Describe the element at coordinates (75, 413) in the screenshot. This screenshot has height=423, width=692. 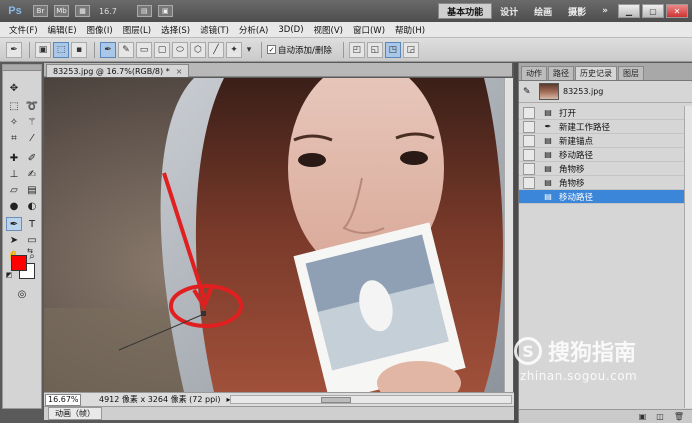
I see `animation-tab: 动画（帧）` at that location.